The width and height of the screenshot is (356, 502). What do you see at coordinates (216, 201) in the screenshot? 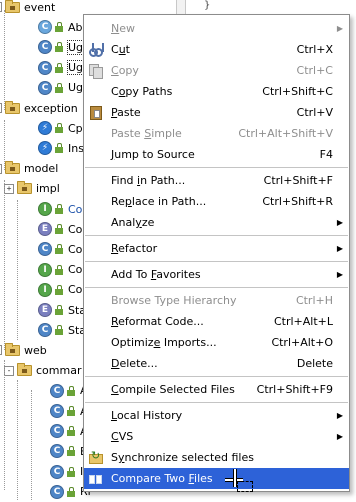
I see `menu-item-replace-in-path: Replace in Path... Ctrl+Shift+R` at bounding box center [216, 201].